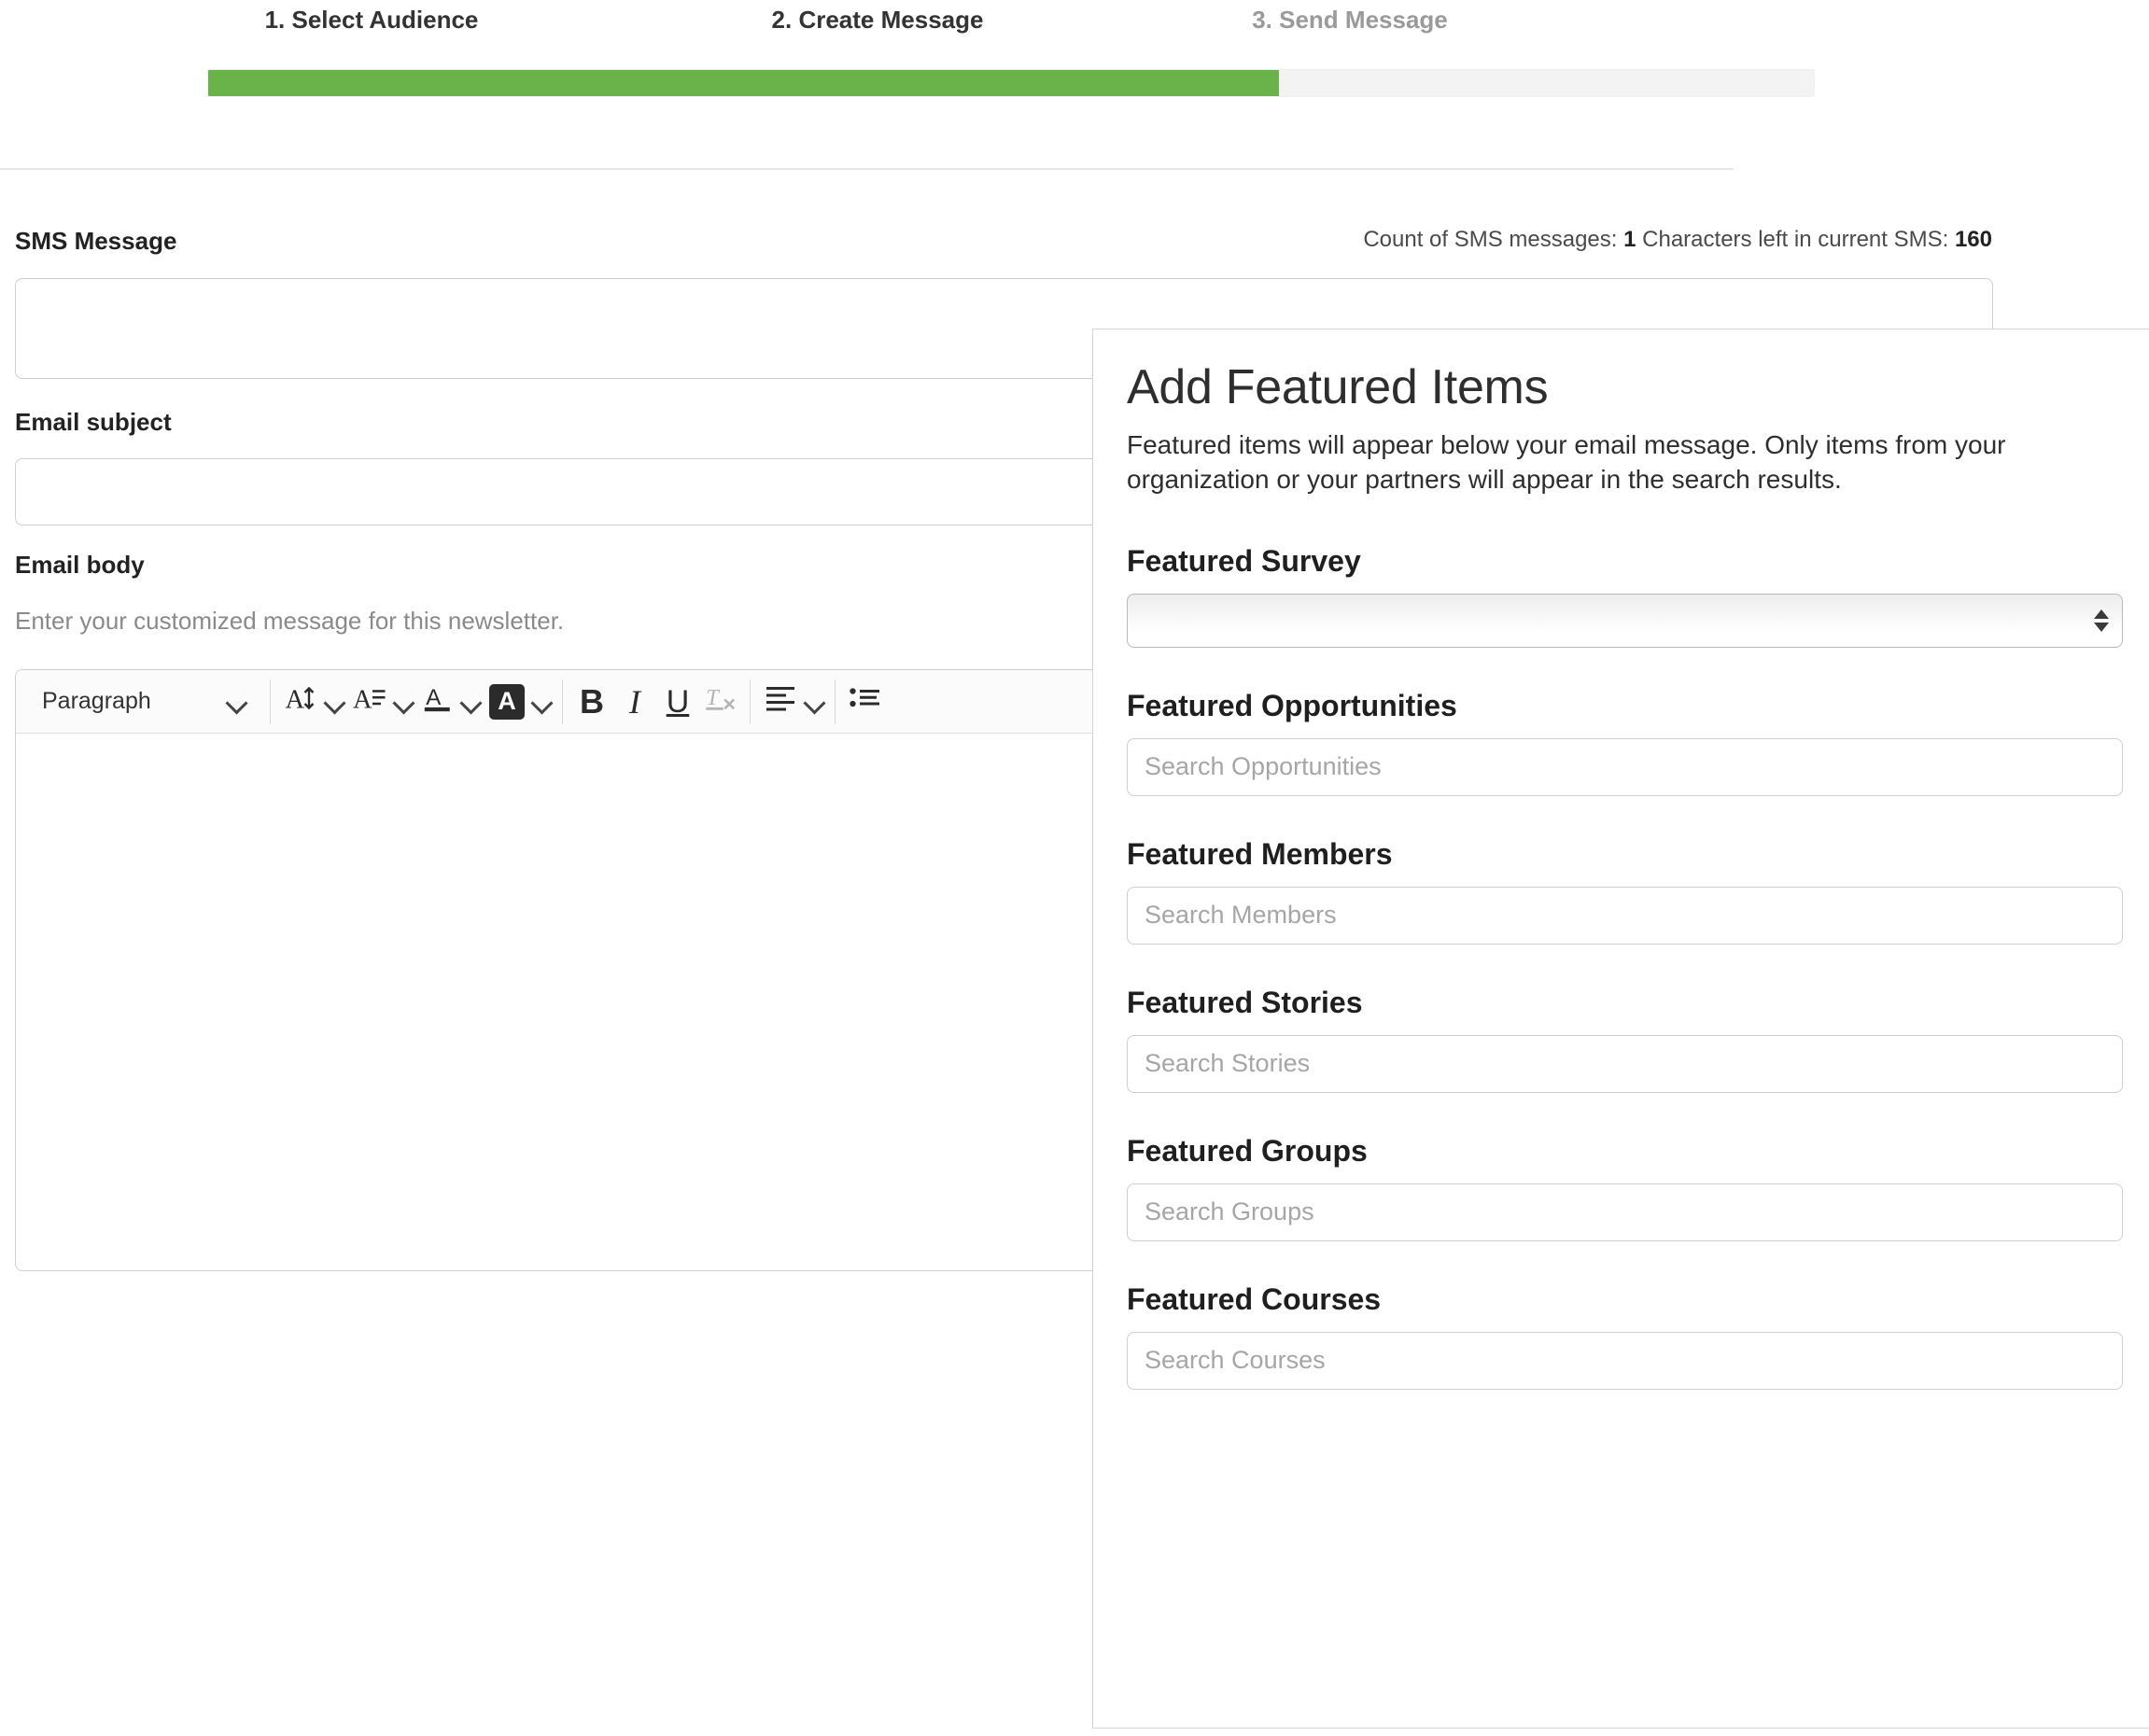 The height and width of the screenshot is (1736, 2149). Describe the element at coordinates (1629, 239) in the screenshot. I see `sms-count-value: 1` at that location.